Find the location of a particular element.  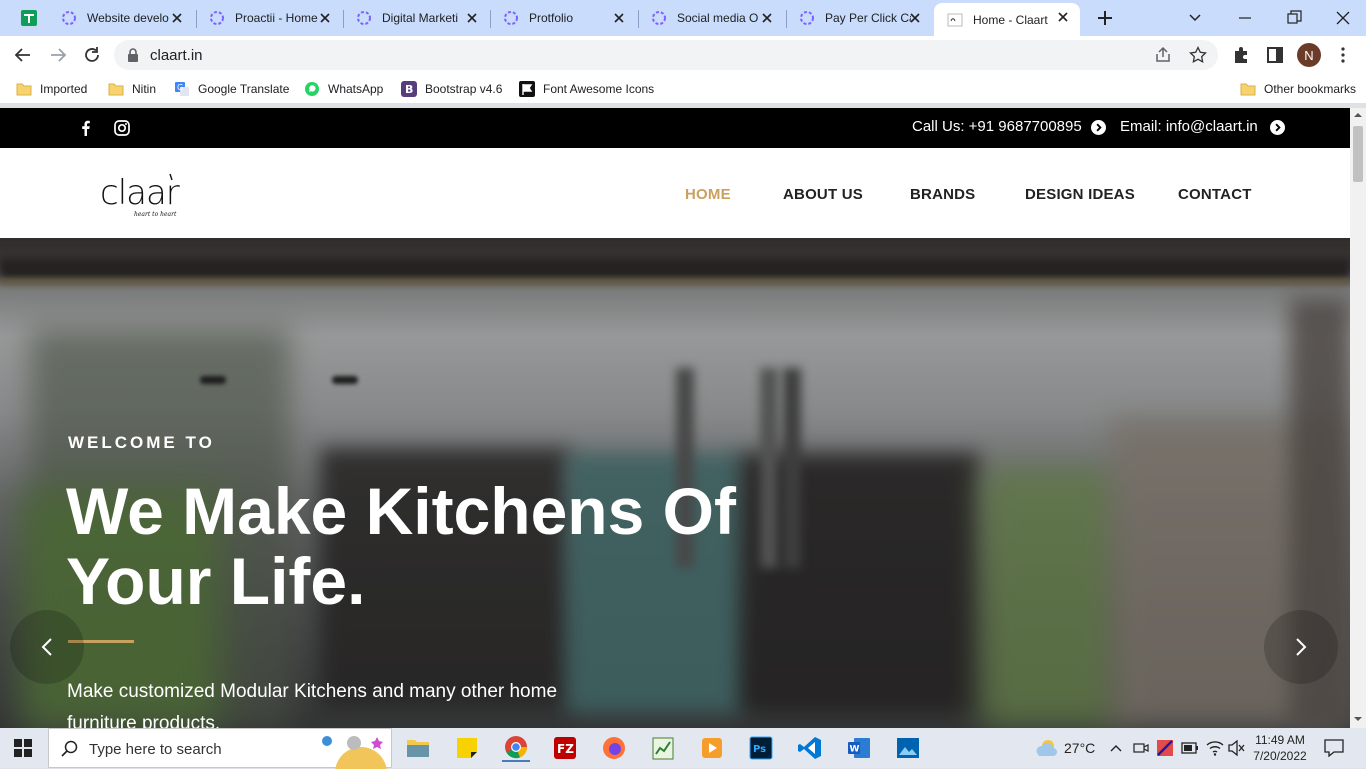

sheets-app-icon is located at coordinates (29, 18).